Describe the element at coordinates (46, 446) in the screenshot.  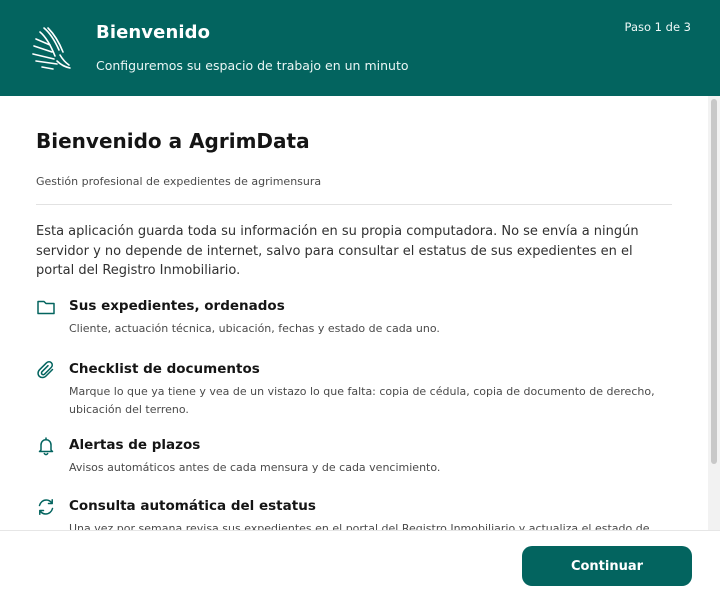
I see `bell-icon` at that location.